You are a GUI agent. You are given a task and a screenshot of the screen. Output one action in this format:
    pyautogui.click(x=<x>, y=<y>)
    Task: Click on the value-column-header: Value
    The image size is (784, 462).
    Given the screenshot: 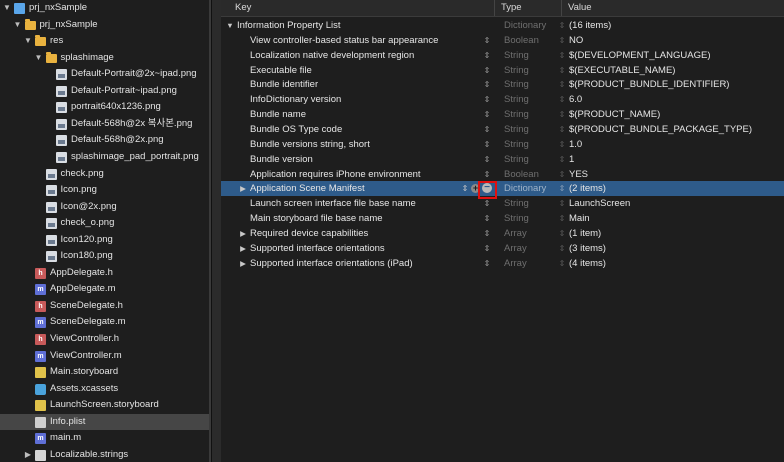 What is the action you would take?
    pyautogui.click(x=580, y=8)
    